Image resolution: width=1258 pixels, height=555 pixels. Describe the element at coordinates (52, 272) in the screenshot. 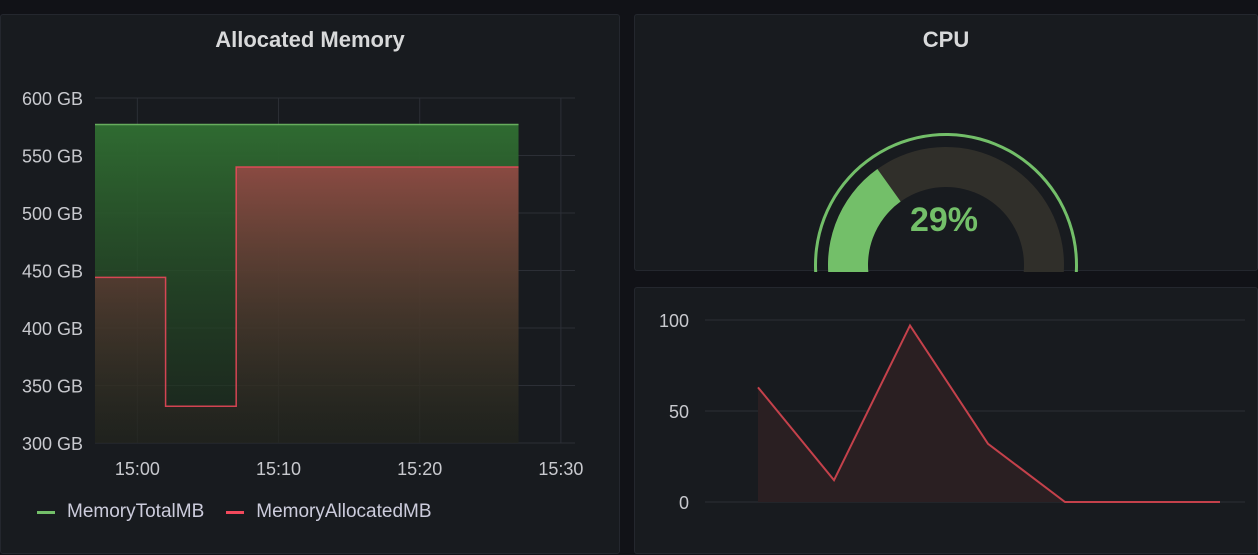

I see `y-tick-label: 450 GB` at that location.